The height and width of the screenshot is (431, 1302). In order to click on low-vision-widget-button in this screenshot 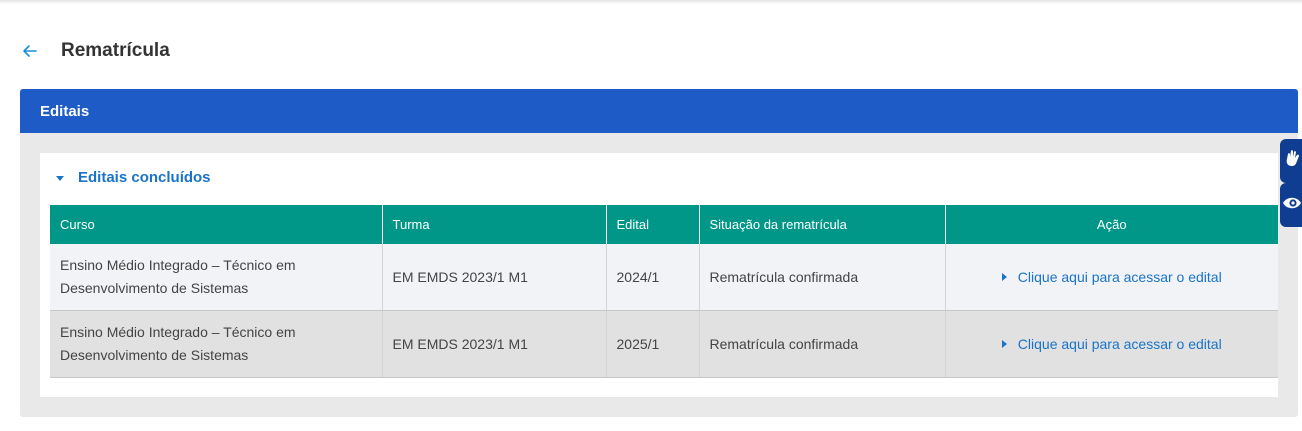, I will do `click(1291, 205)`.